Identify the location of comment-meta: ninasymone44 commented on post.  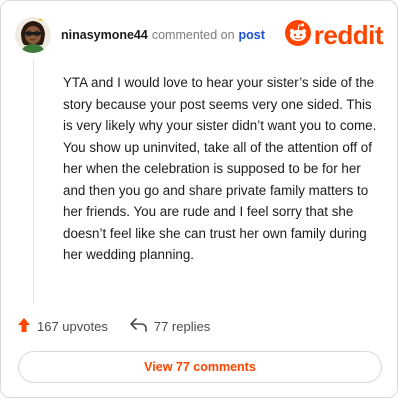
(163, 35).